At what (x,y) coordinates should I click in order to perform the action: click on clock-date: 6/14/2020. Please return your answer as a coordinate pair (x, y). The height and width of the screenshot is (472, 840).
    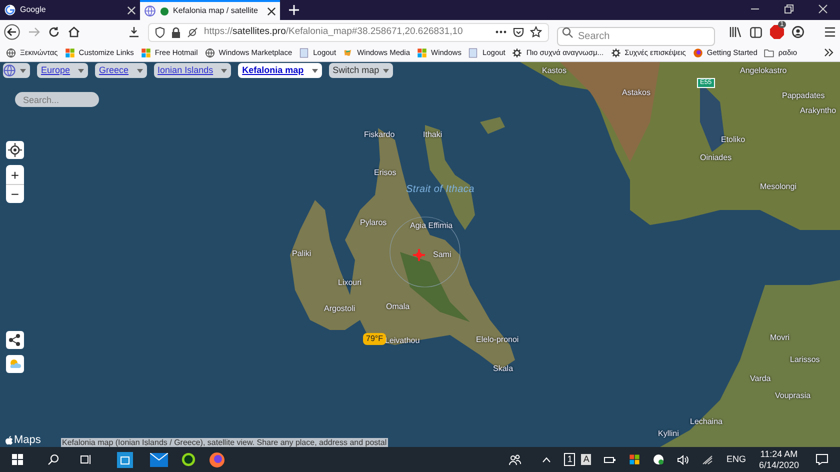
    Looking at the image, I should click on (778, 465).